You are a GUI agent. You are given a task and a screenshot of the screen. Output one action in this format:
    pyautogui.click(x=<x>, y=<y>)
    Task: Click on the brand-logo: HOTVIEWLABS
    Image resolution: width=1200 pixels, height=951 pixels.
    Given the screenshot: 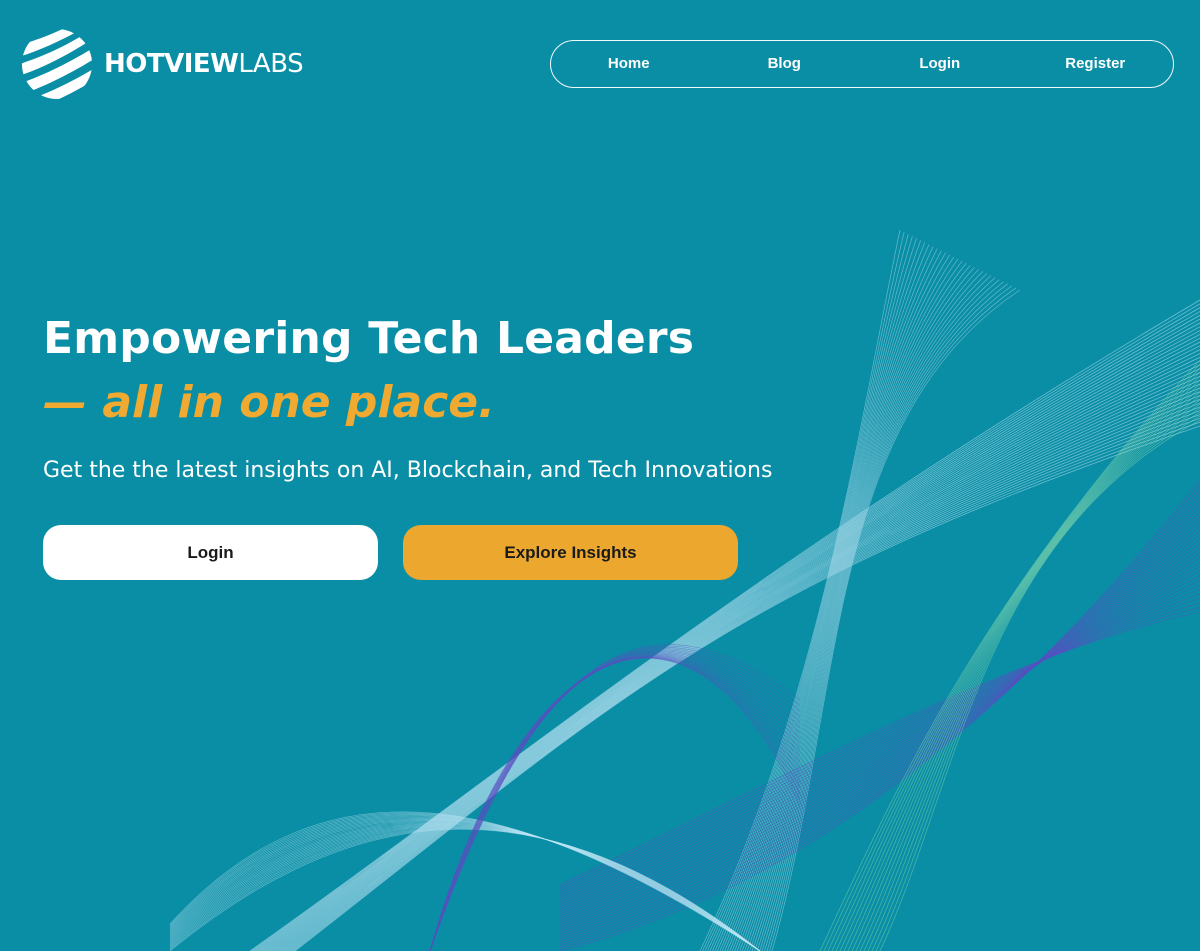 What is the action you would take?
    pyautogui.click(x=162, y=64)
    